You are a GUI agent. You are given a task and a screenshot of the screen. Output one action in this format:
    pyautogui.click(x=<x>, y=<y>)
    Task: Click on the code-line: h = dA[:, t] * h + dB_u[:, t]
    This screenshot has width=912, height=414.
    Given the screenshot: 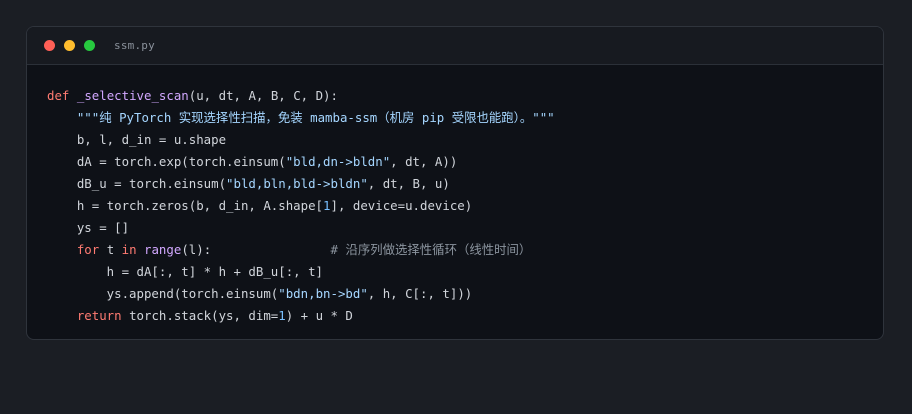 What is the action you would take?
    pyautogui.click(x=185, y=271)
    